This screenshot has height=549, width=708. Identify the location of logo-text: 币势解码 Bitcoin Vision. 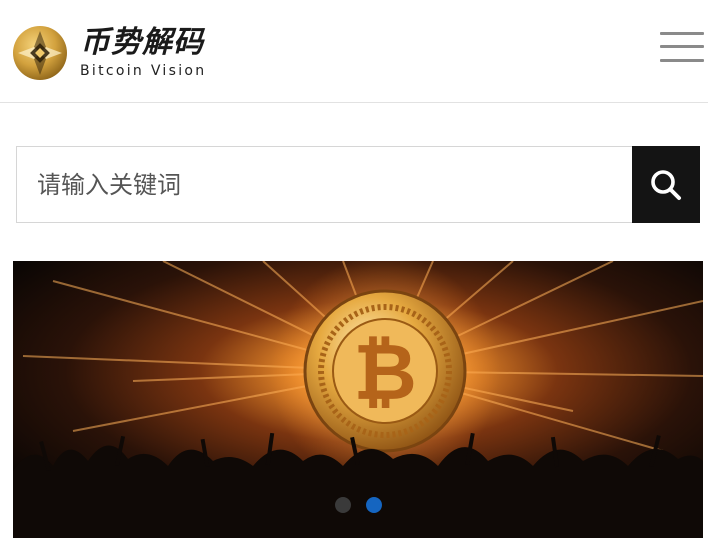
(143, 52).